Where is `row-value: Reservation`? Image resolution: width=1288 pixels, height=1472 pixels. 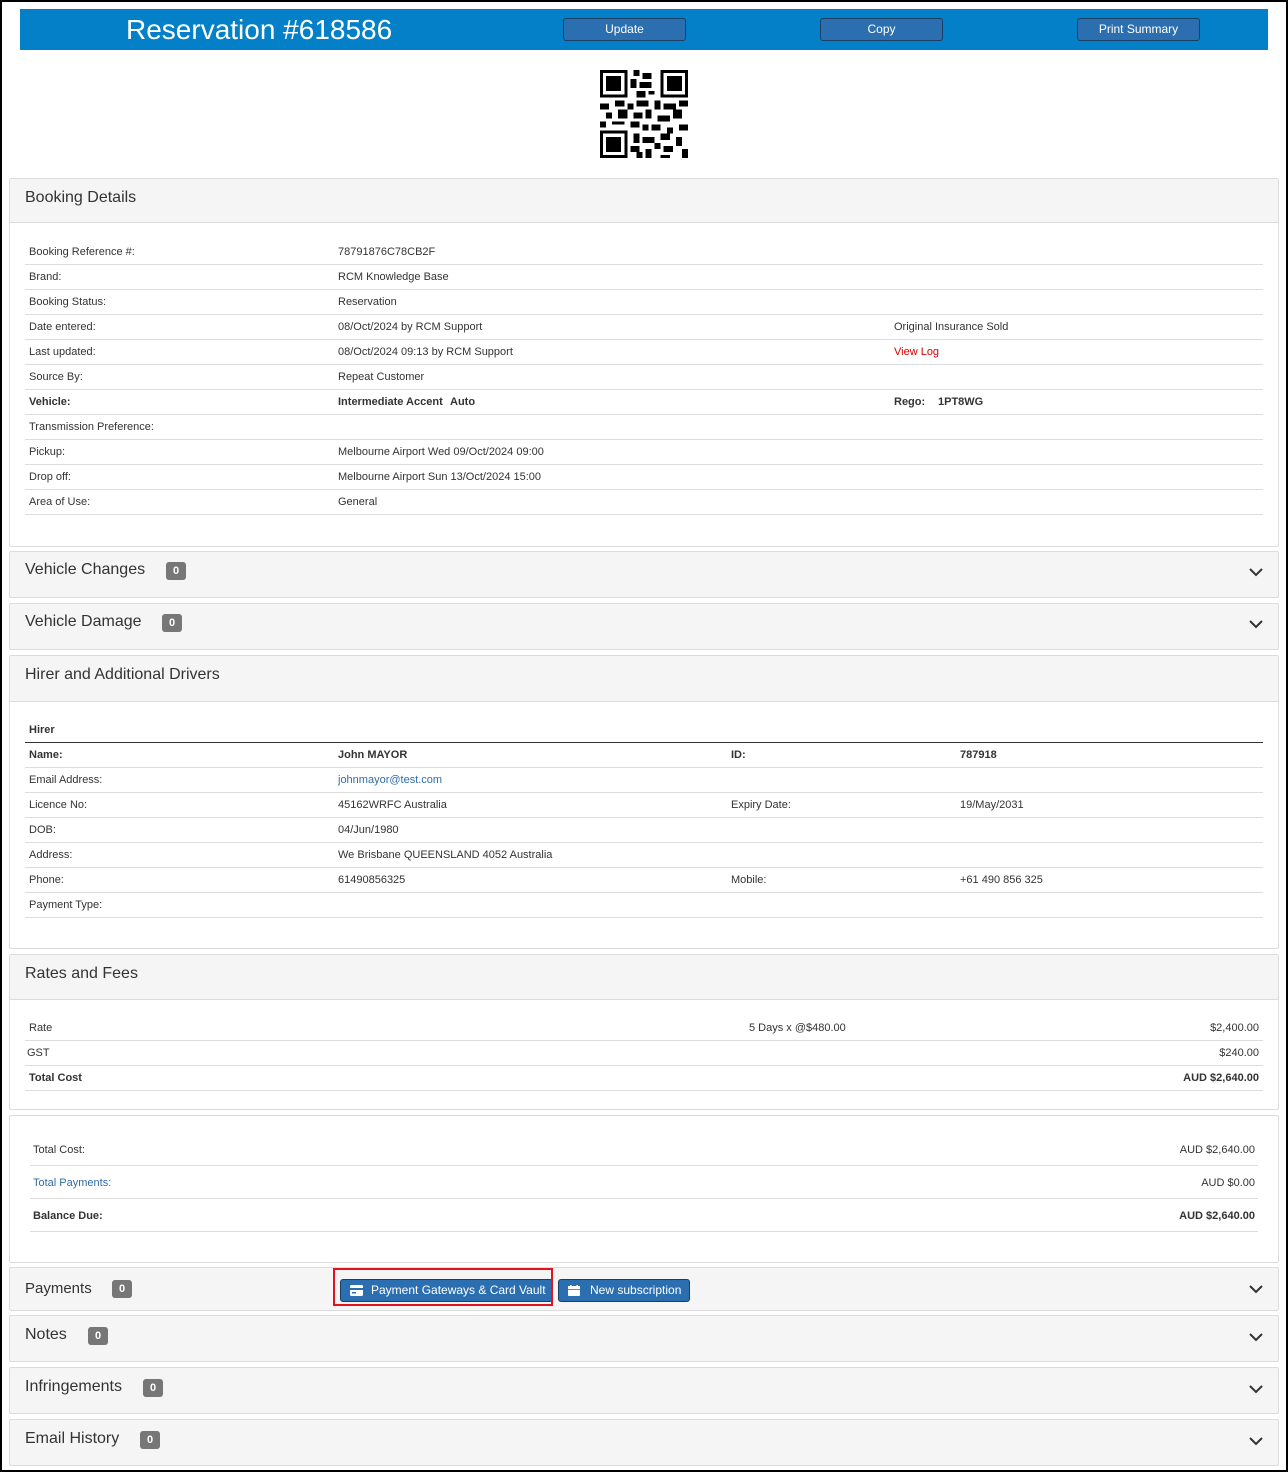
row-value: Reservation is located at coordinates (367, 302).